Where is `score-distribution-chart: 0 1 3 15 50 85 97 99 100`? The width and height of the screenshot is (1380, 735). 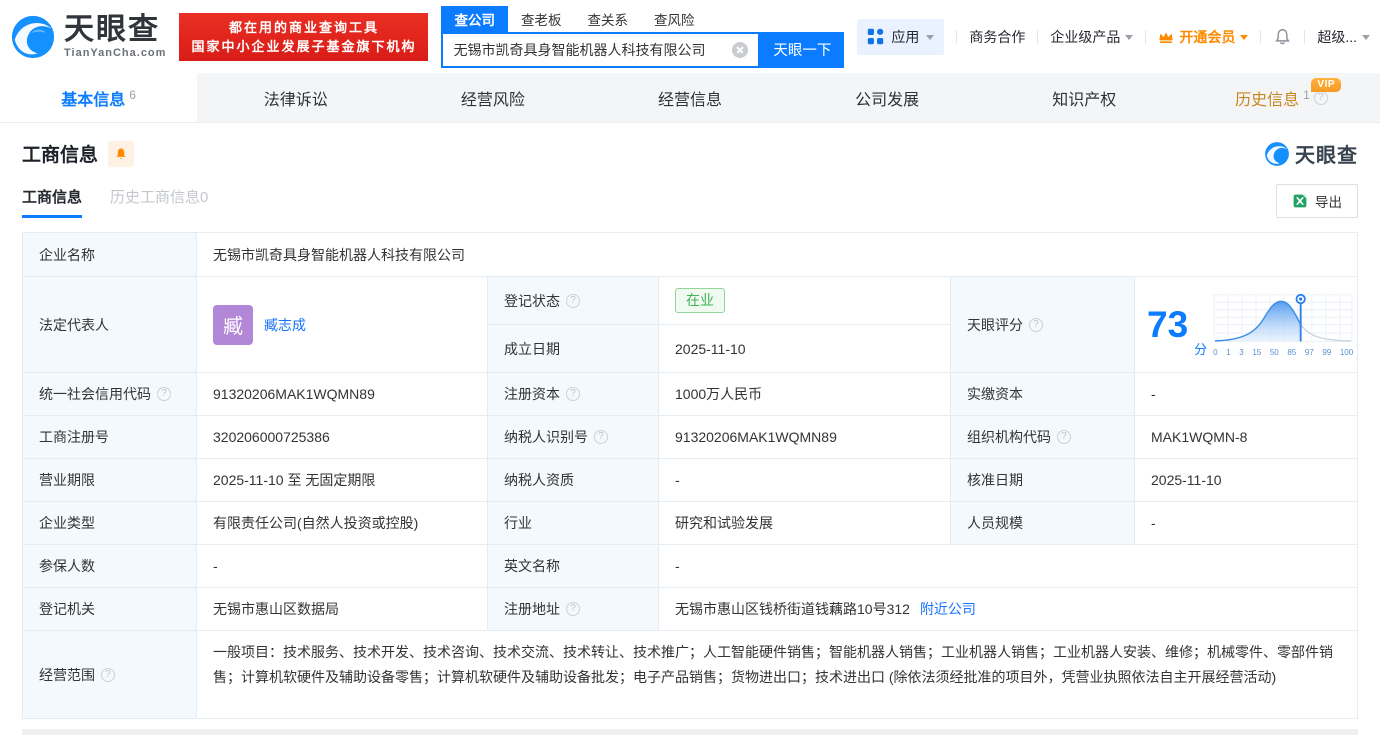
score-distribution-chart: 0 1 3 15 50 85 97 99 100 is located at coordinates (1283, 325).